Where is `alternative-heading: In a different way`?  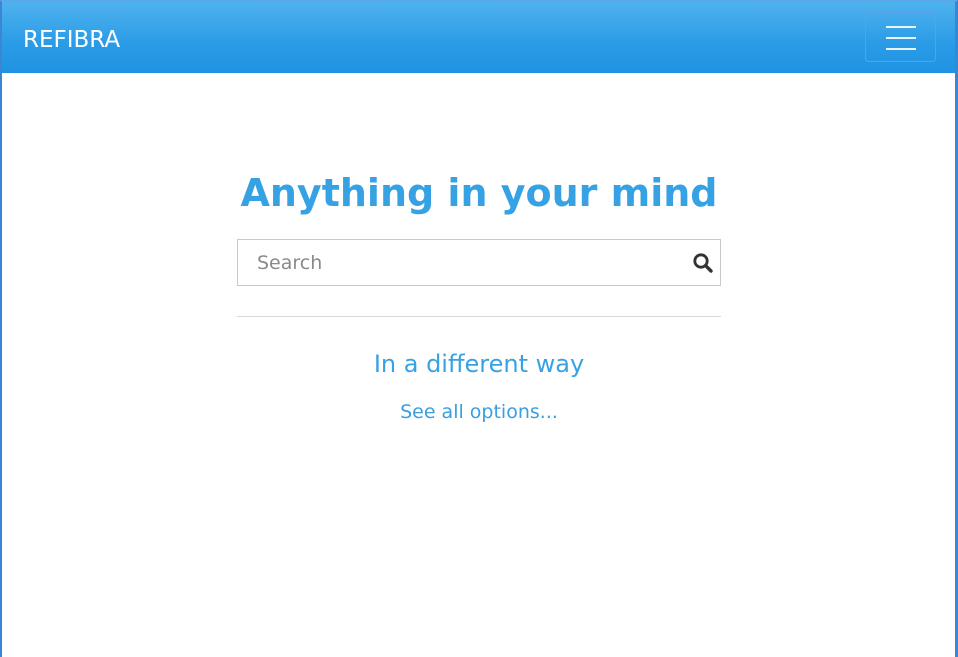 alternative-heading: In a different way is located at coordinates (479, 364).